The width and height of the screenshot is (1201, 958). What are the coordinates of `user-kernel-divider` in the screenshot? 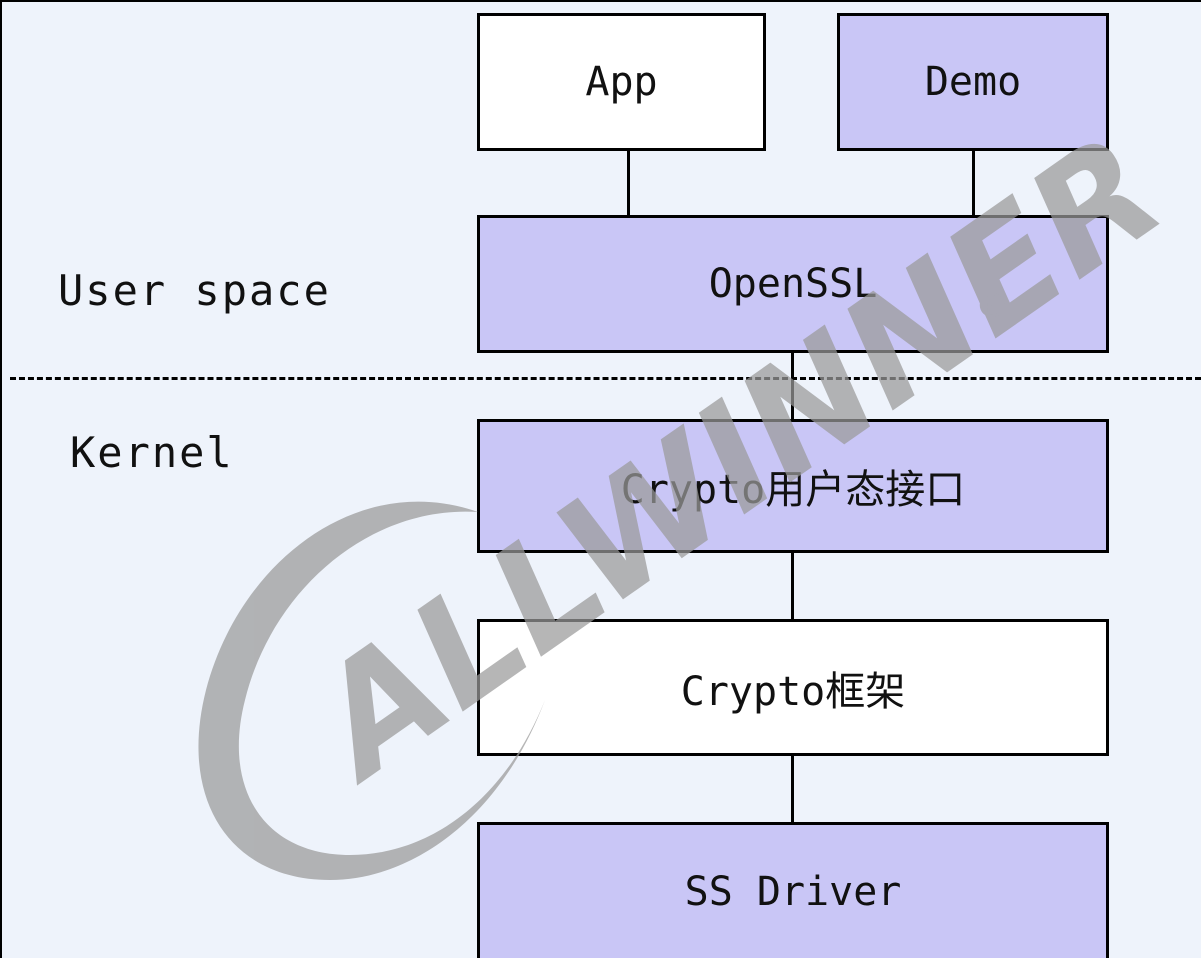 It's located at (605, 378).